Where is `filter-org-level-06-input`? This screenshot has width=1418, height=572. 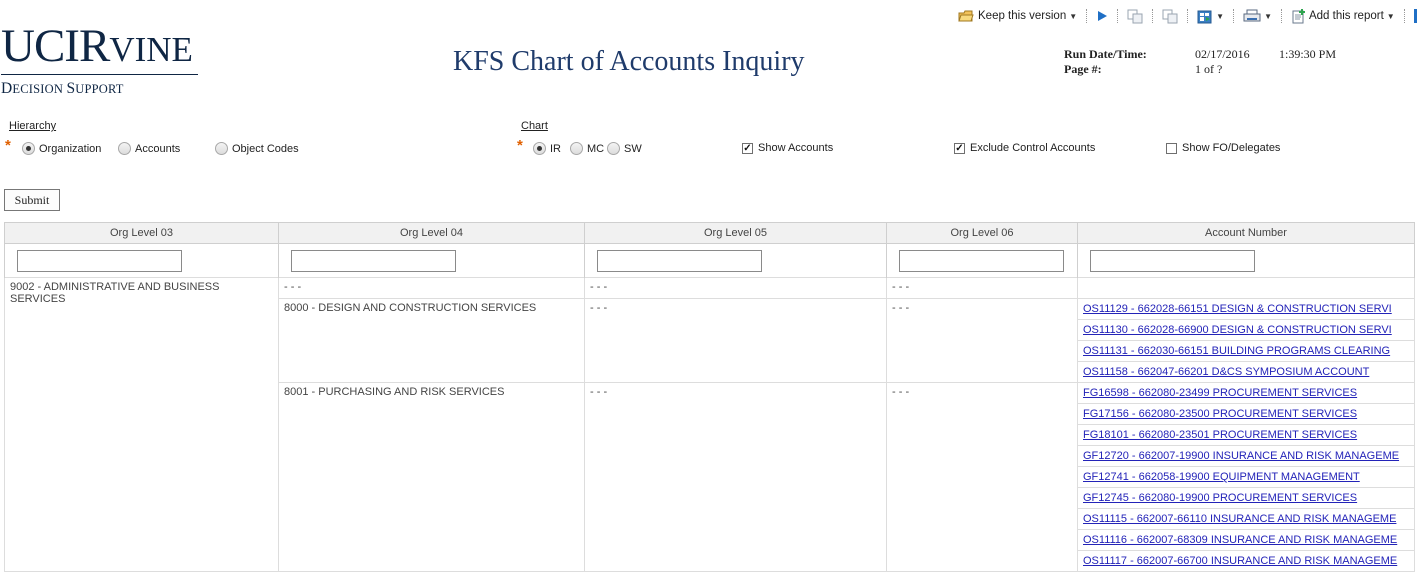
filter-org-level-06-input is located at coordinates (981, 260).